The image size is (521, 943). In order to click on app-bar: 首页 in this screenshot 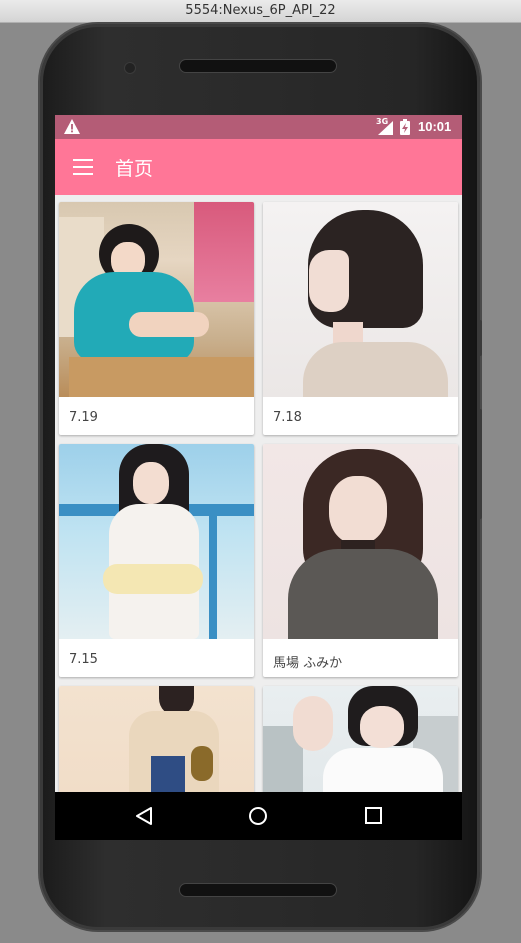, I will do `click(258, 167)`.